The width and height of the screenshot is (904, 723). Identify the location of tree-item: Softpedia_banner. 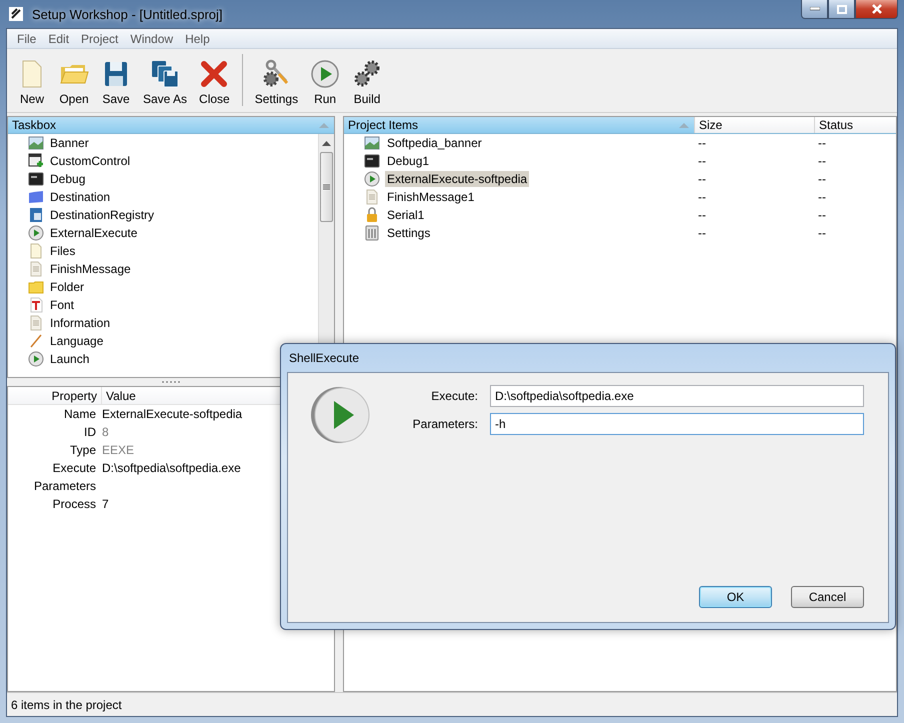
(434, 143).